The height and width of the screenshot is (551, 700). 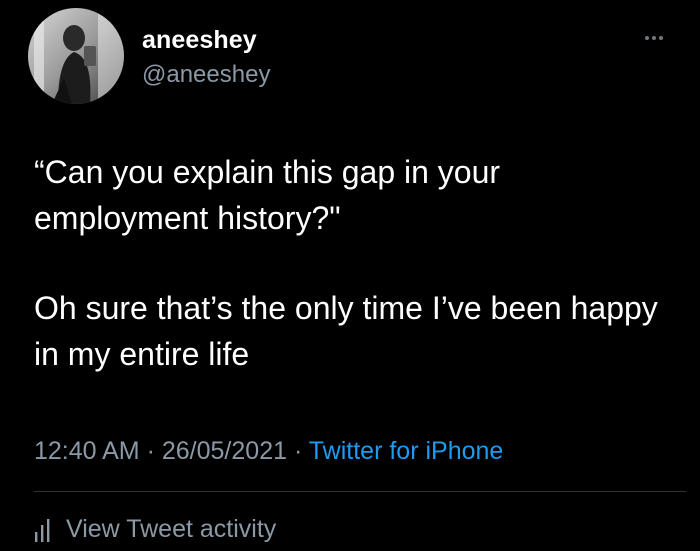 What do you see at coordinates (206, 75) in the screenshot?
I see `user-handle: @aneeshey` at bounding box center [206, 75].